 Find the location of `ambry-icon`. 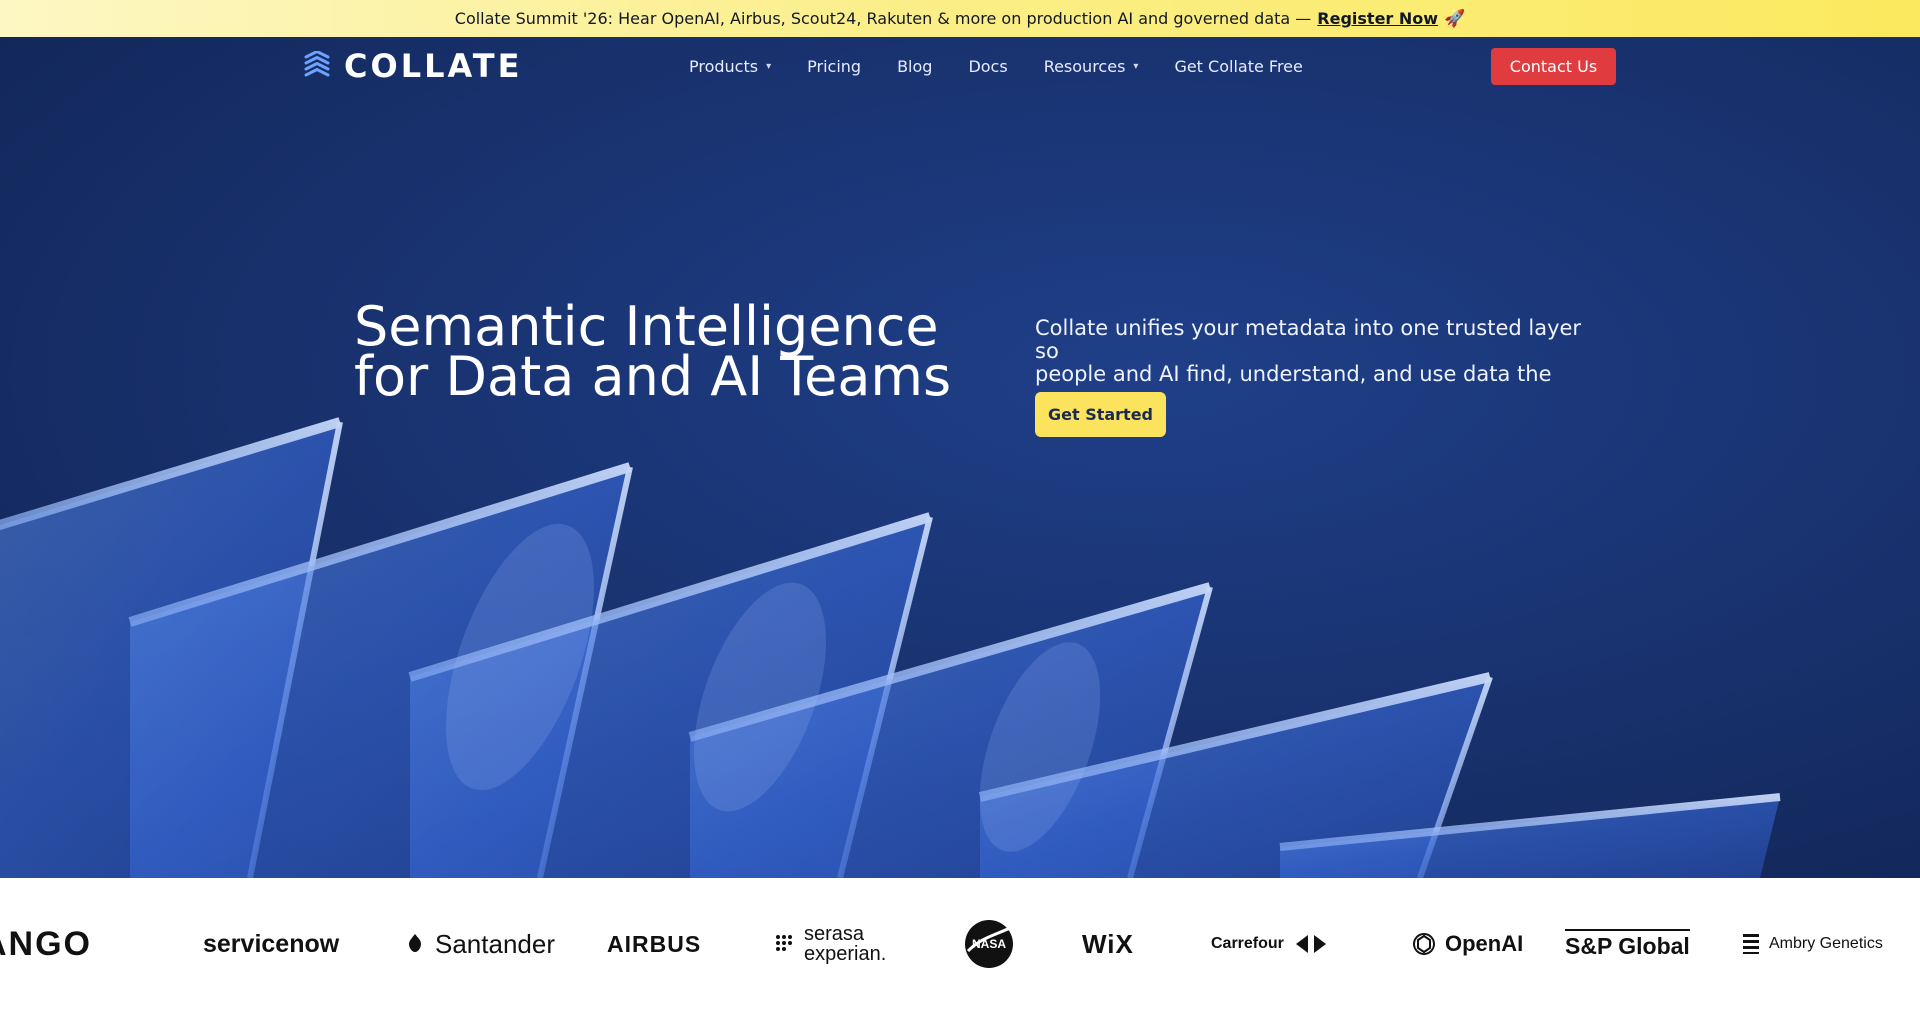

ambry-icon is located at coordinates (1751, 944).